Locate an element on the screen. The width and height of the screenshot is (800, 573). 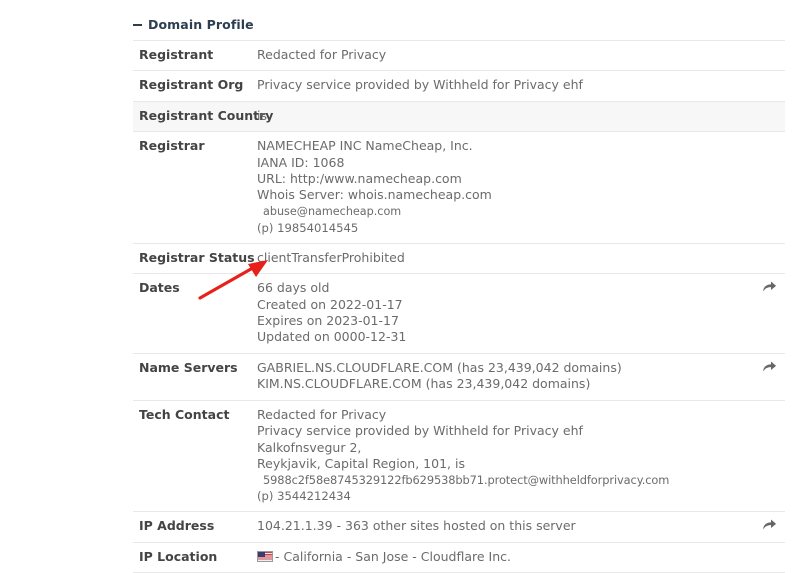
row-label: Registrar Status is located at coordinates (195, 258).